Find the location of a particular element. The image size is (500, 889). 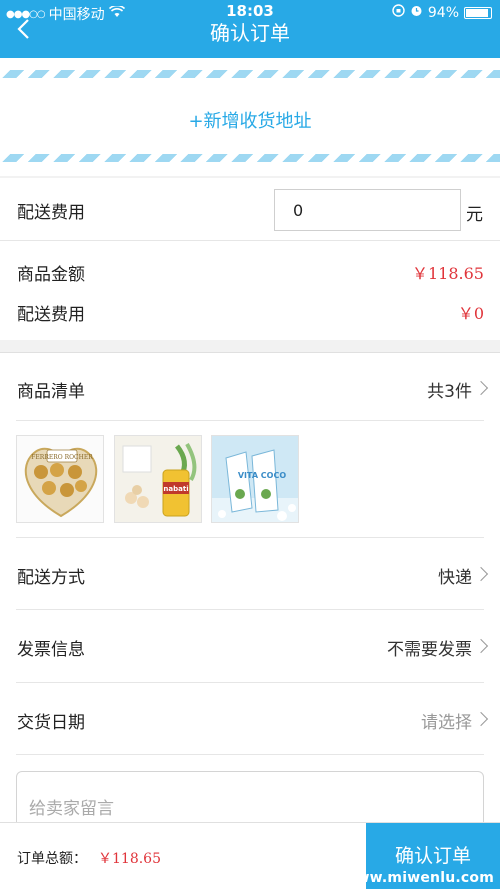

ferrero-caption: FERRERO ROCHER is located at coordinates (62, 457).